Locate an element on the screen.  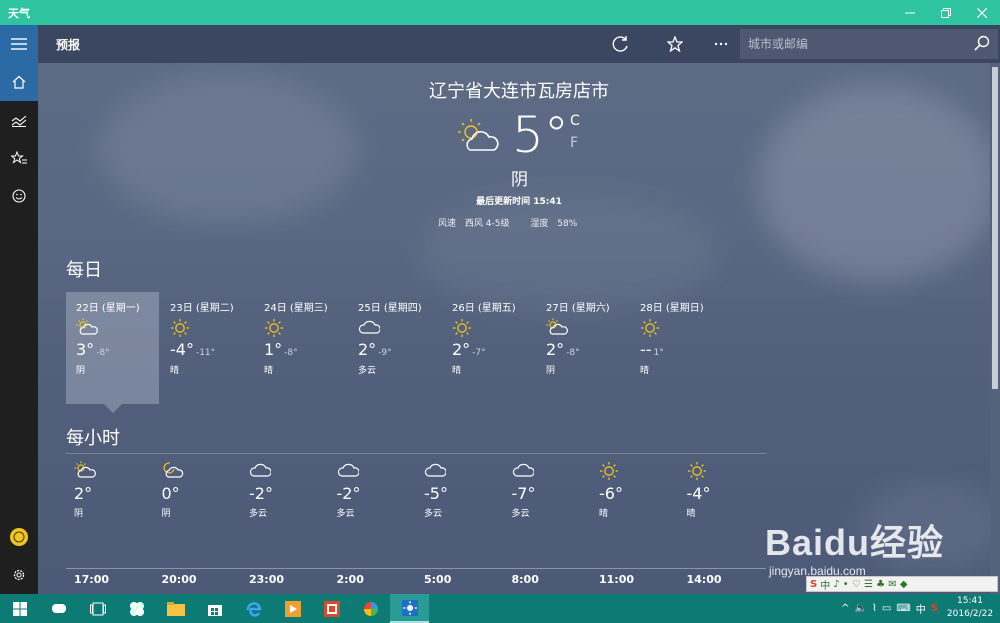
daily-forecast-item: 27日 (星期六) 2° -8° 阴 is located at coordinates (582, 348).